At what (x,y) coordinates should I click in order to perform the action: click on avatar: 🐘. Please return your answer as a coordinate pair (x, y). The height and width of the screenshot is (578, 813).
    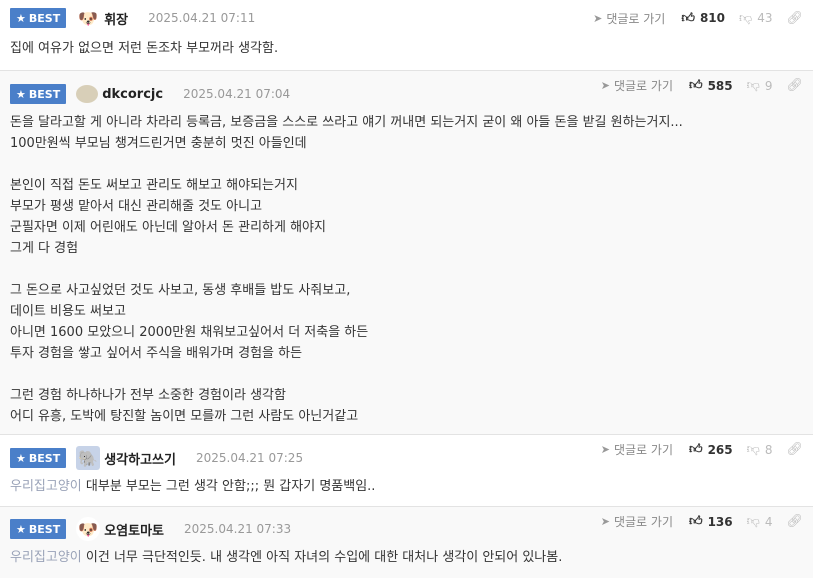
    Looking at the image, I should click on (88, 458).